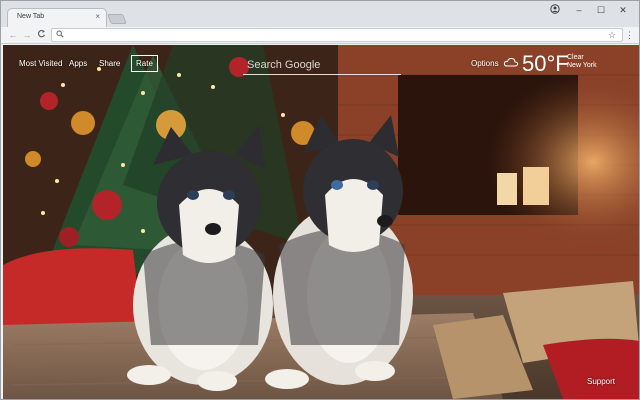 Image resolution: width=640 pixels, height=400 pixels. I want to click on profile-icon, so click(555, 10).